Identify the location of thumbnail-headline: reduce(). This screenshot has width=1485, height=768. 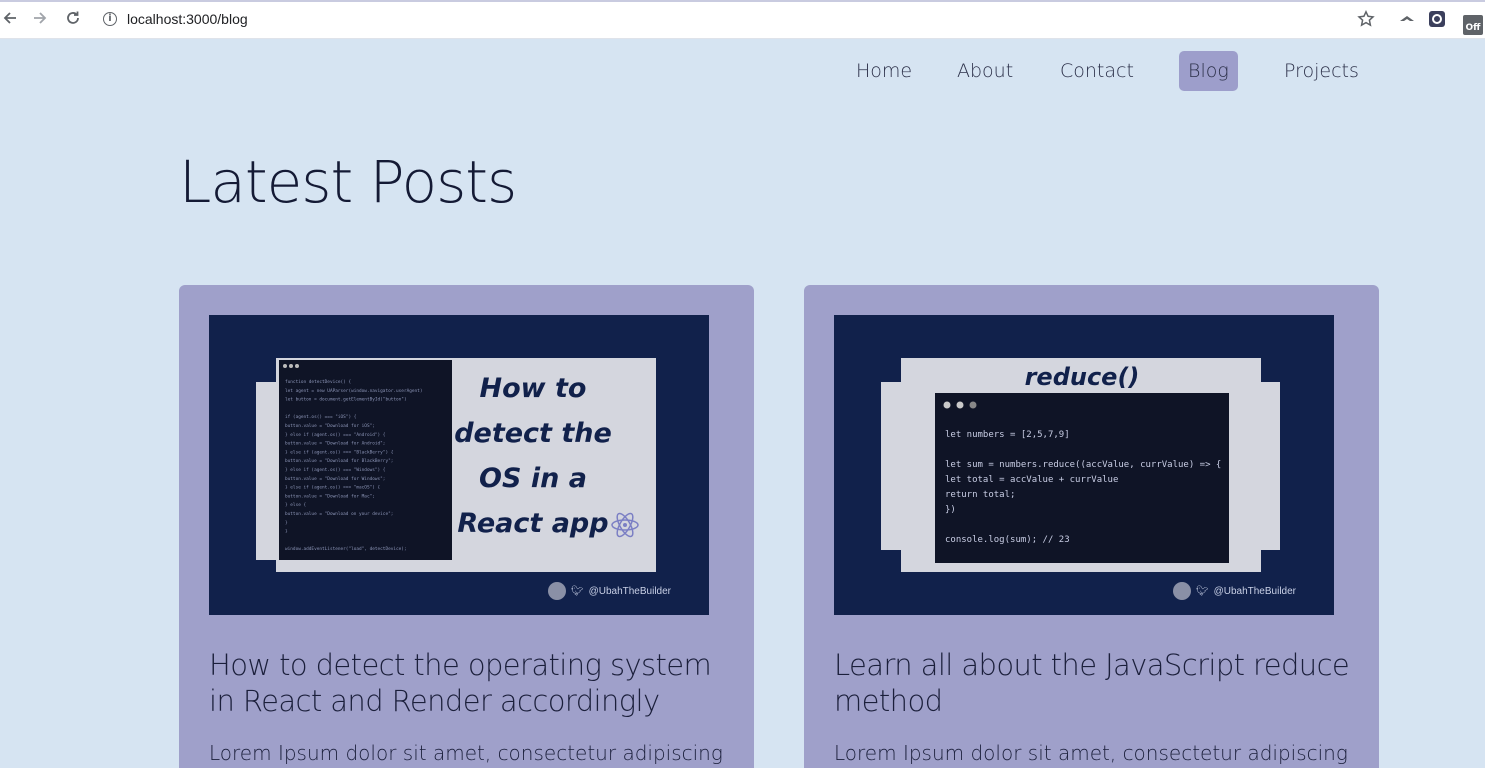
(1082, 377).